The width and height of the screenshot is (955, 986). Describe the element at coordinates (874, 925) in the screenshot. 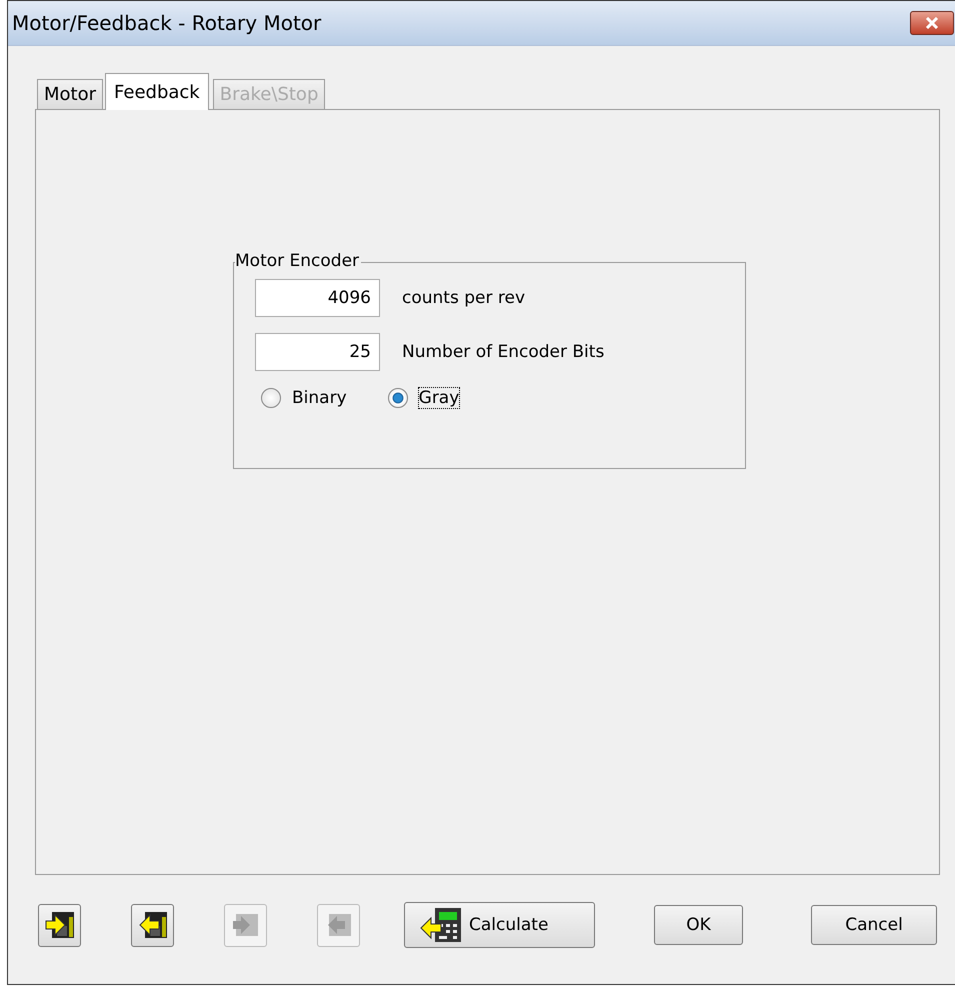

I see `cancel-button: Cancel` at that location.